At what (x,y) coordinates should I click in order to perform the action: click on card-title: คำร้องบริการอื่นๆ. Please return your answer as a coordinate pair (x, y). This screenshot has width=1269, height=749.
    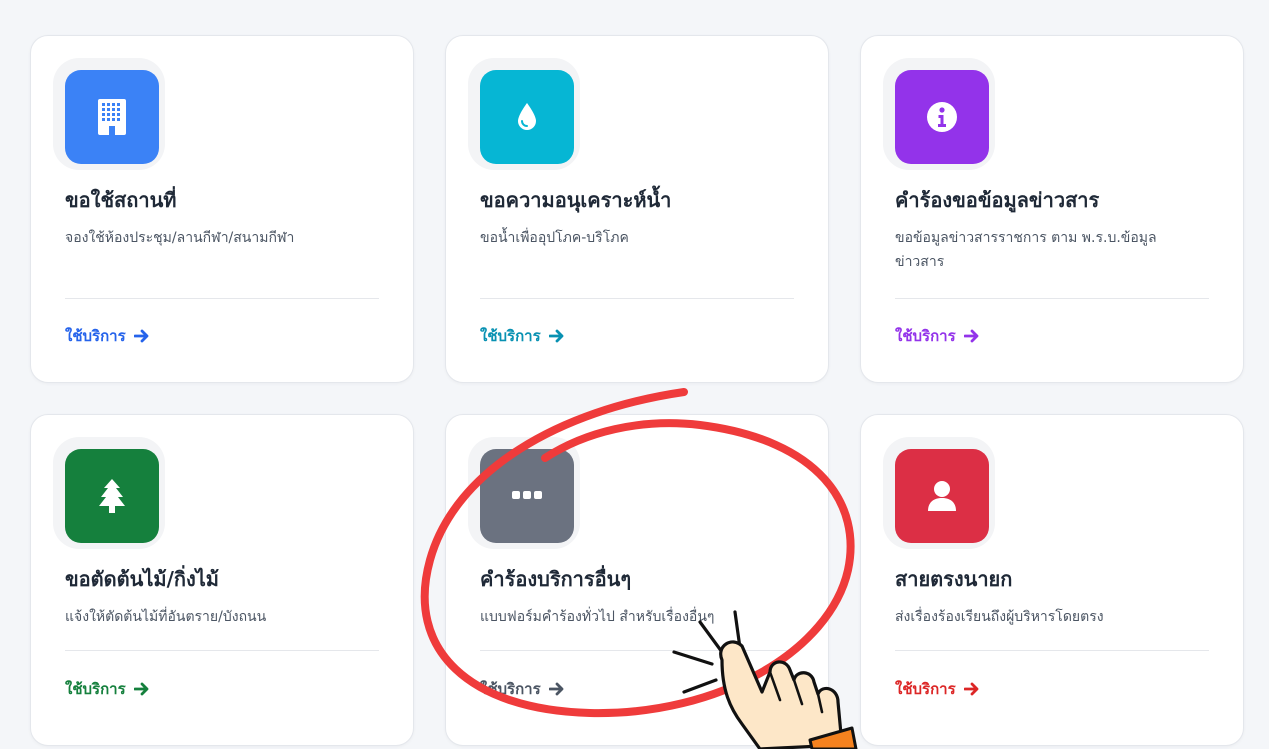
    Looking at the image, I should click on (556, 579).